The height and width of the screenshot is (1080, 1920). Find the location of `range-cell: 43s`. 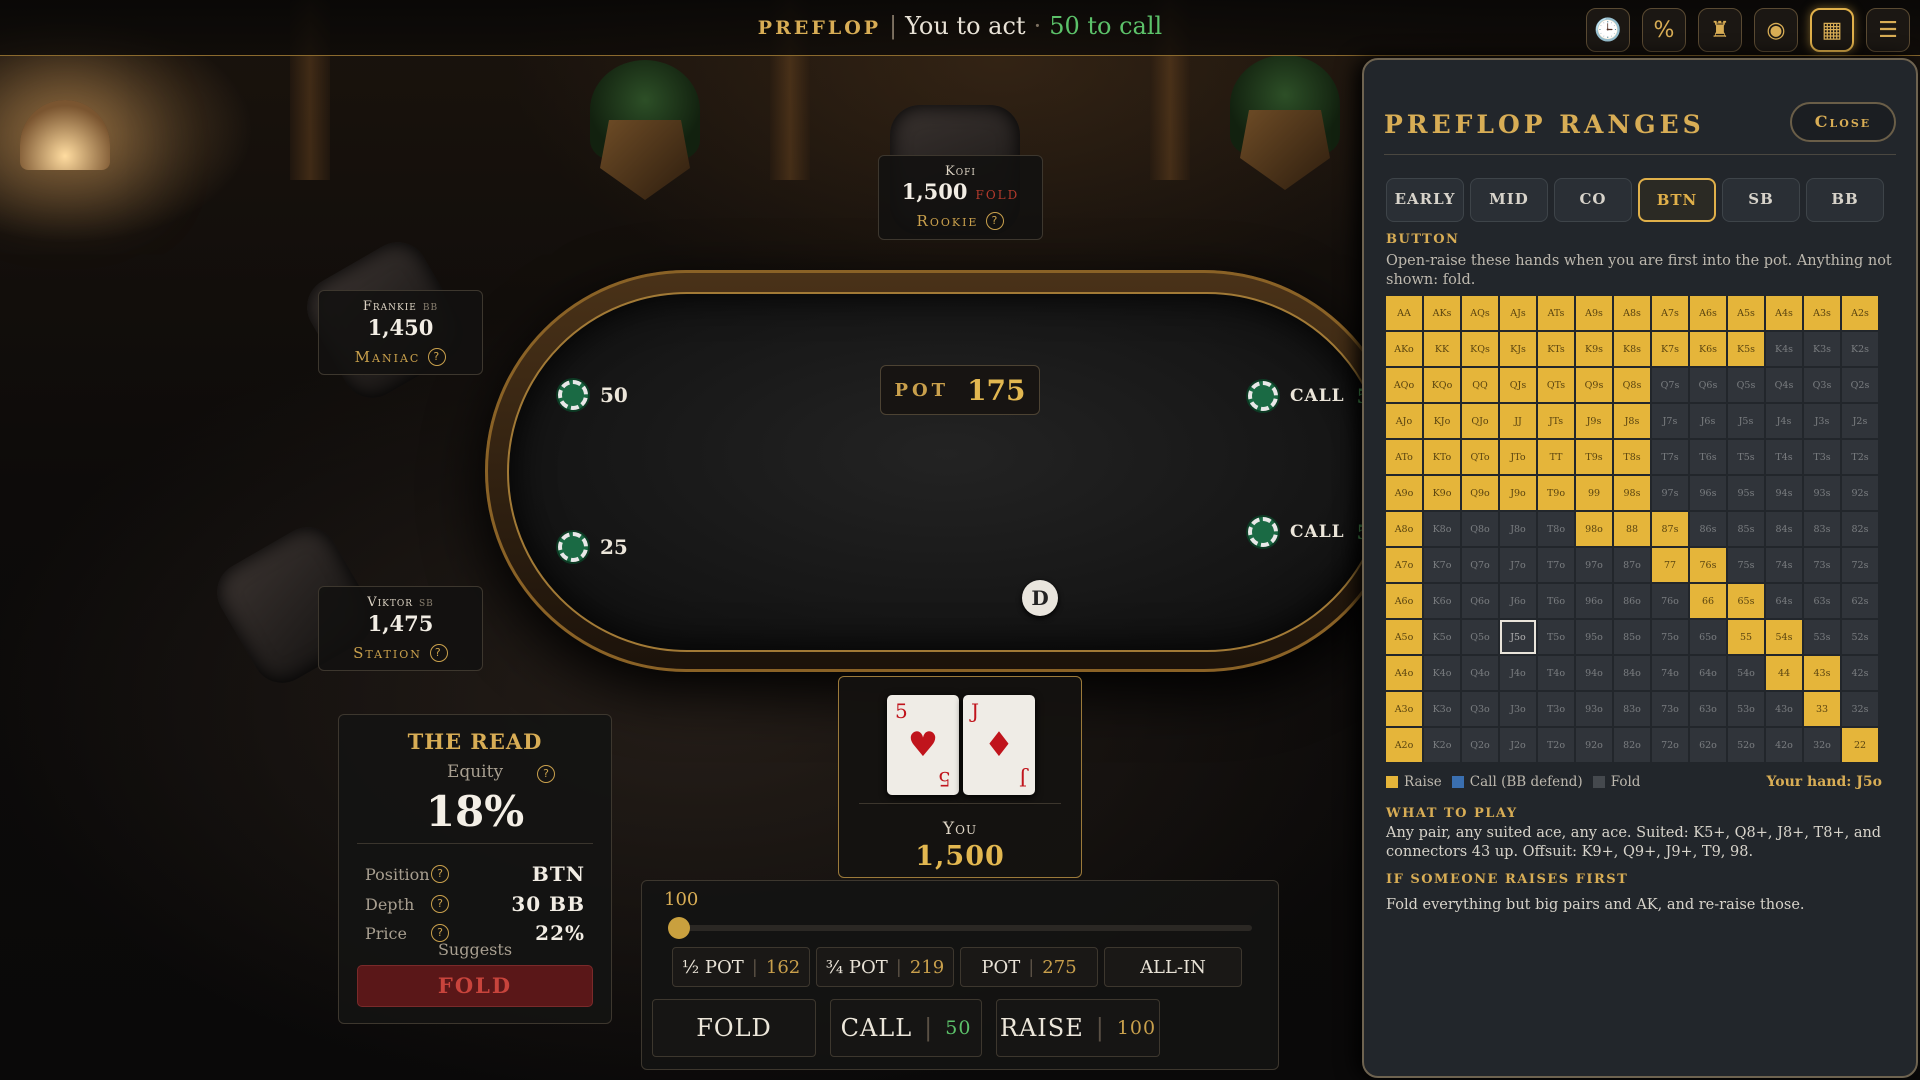

range-cell: 43s is located at coordinates (1822, 673).